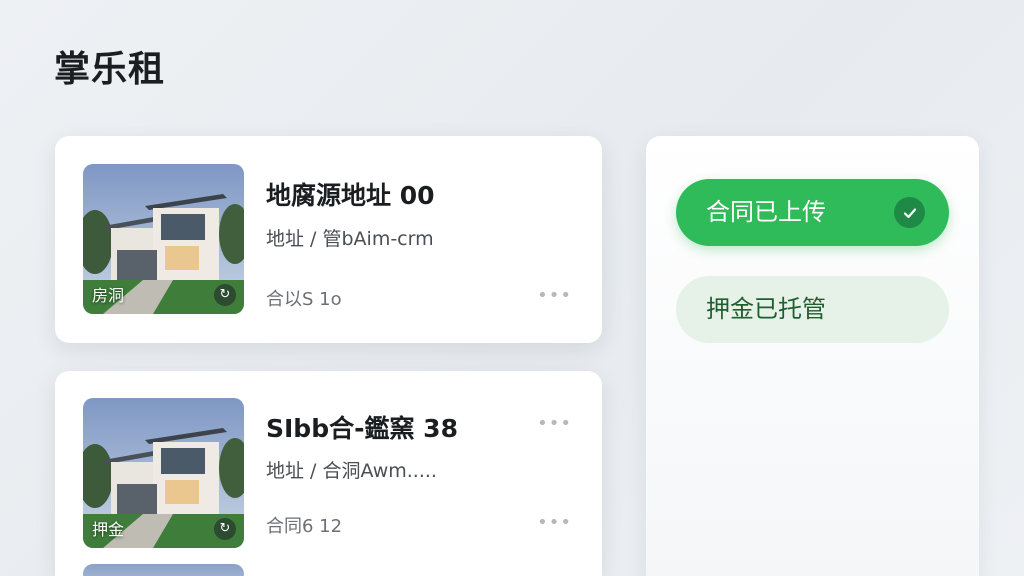 The image size is (1024, 576). Describe the element at coordinates (108, 529) in the screenshot. I see `thumbnail-tag: 押金` at that location.